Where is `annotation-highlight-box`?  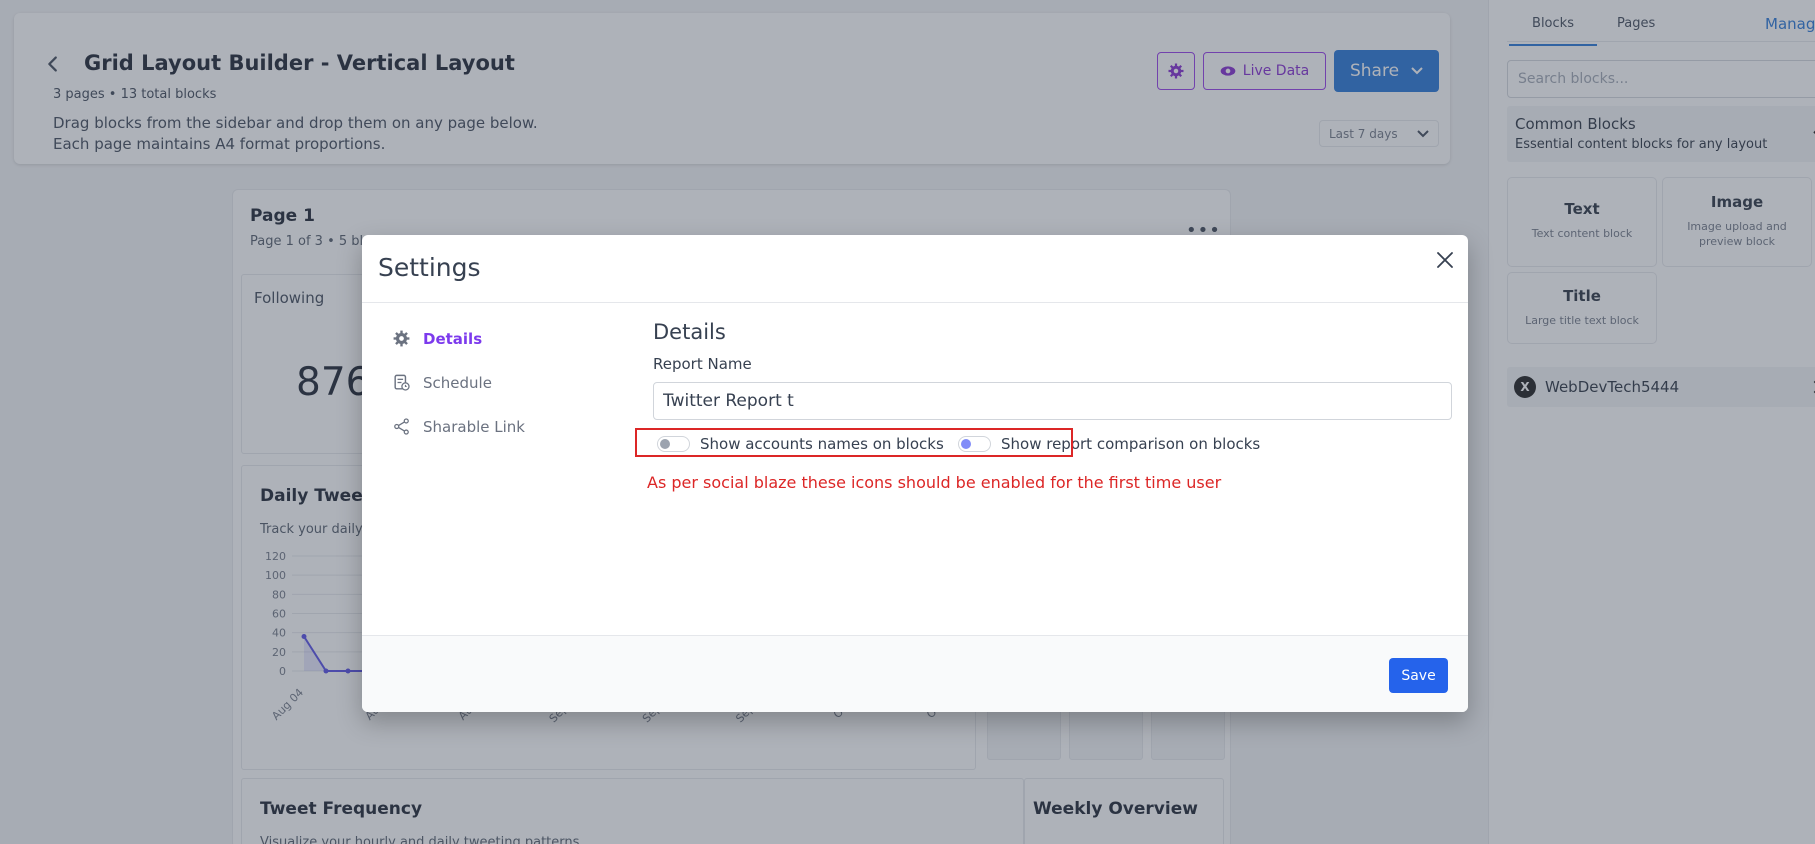 annotation-highlight-box is located at coordinates (854, 442).